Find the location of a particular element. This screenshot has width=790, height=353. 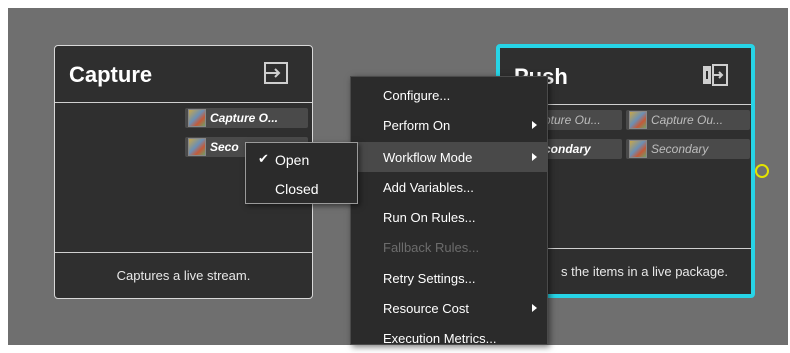

menu-item-perform-on: Perform On is located at coordinates (449, 125).